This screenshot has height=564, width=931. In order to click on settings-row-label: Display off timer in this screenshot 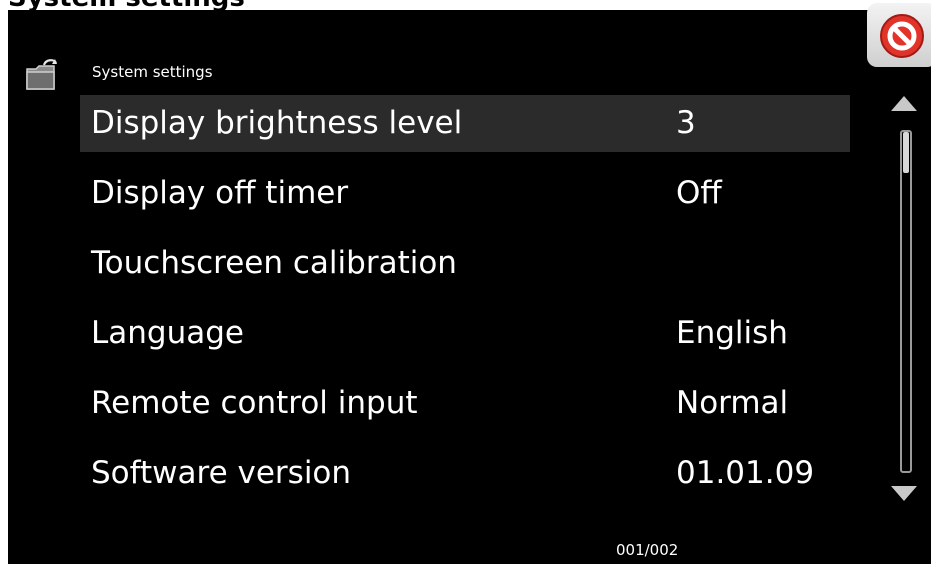, I will do `click(220, 193)`.